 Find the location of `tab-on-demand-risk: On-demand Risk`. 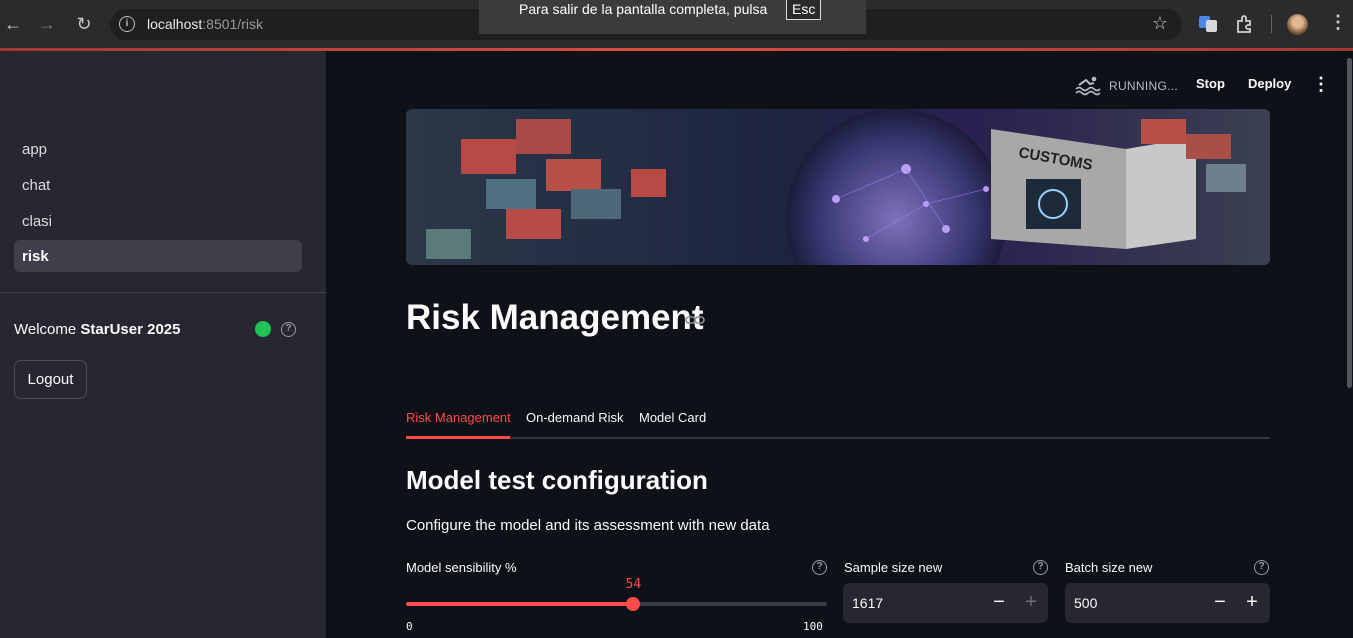

tab-on-demand-risk: On-demand Risk is located at coordinates (575, 417).